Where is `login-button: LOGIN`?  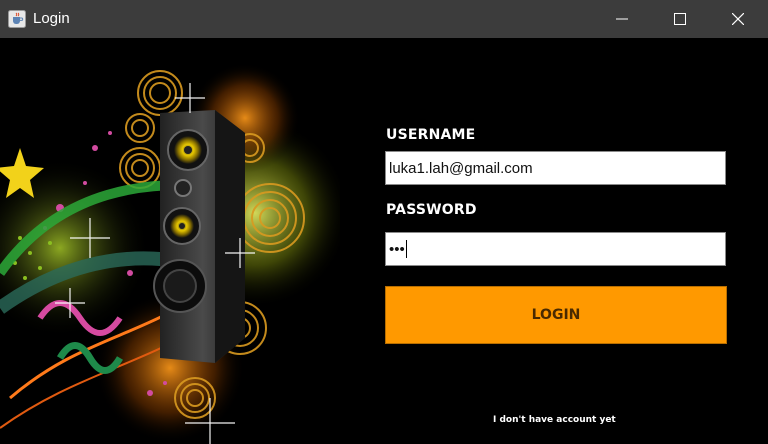 login-button: LOGIN is located at coordinates (556, 315).